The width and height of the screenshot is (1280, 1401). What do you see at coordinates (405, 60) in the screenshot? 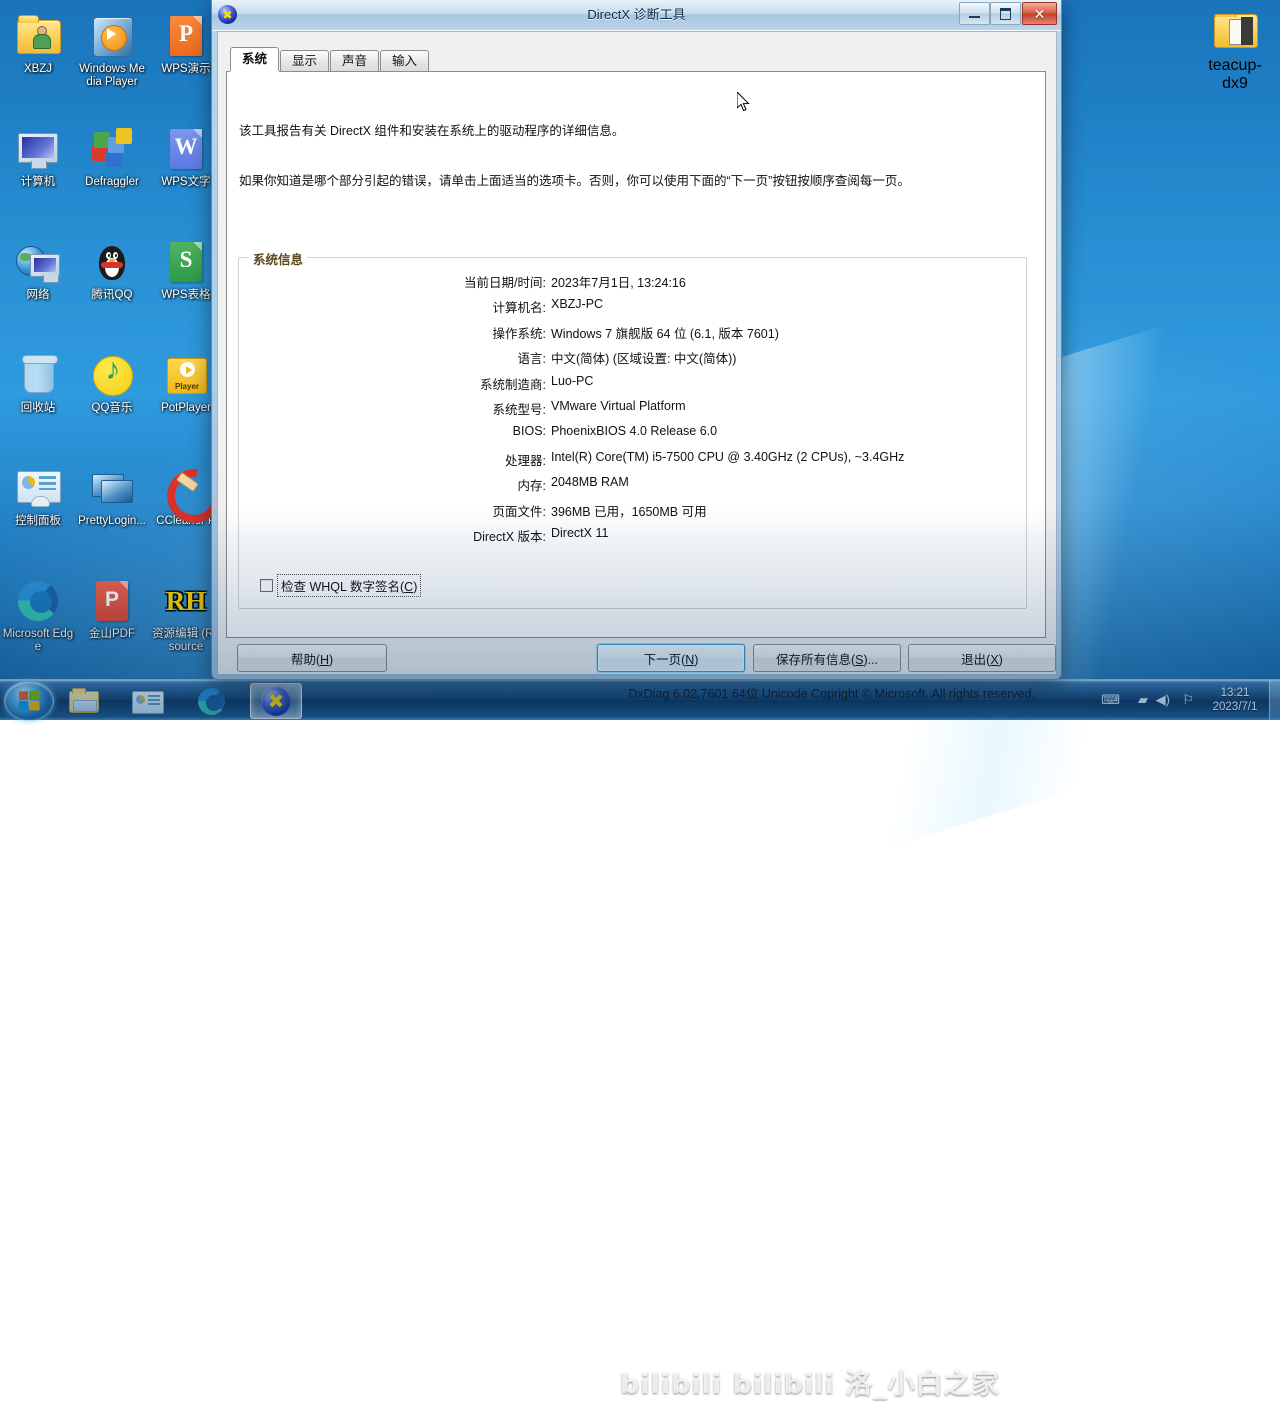
I see `tab-input: 输入` at bounding box center [405, 60].